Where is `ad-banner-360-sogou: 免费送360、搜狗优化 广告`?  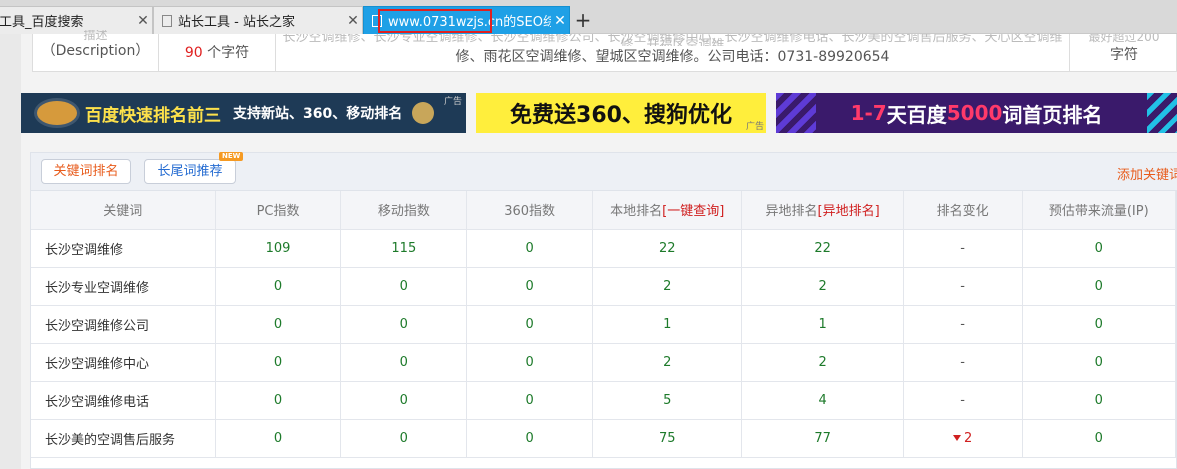
ad-banner-360-sogou: 免费送360、搜狗优化 广告 is located at coordinates (621, 113).